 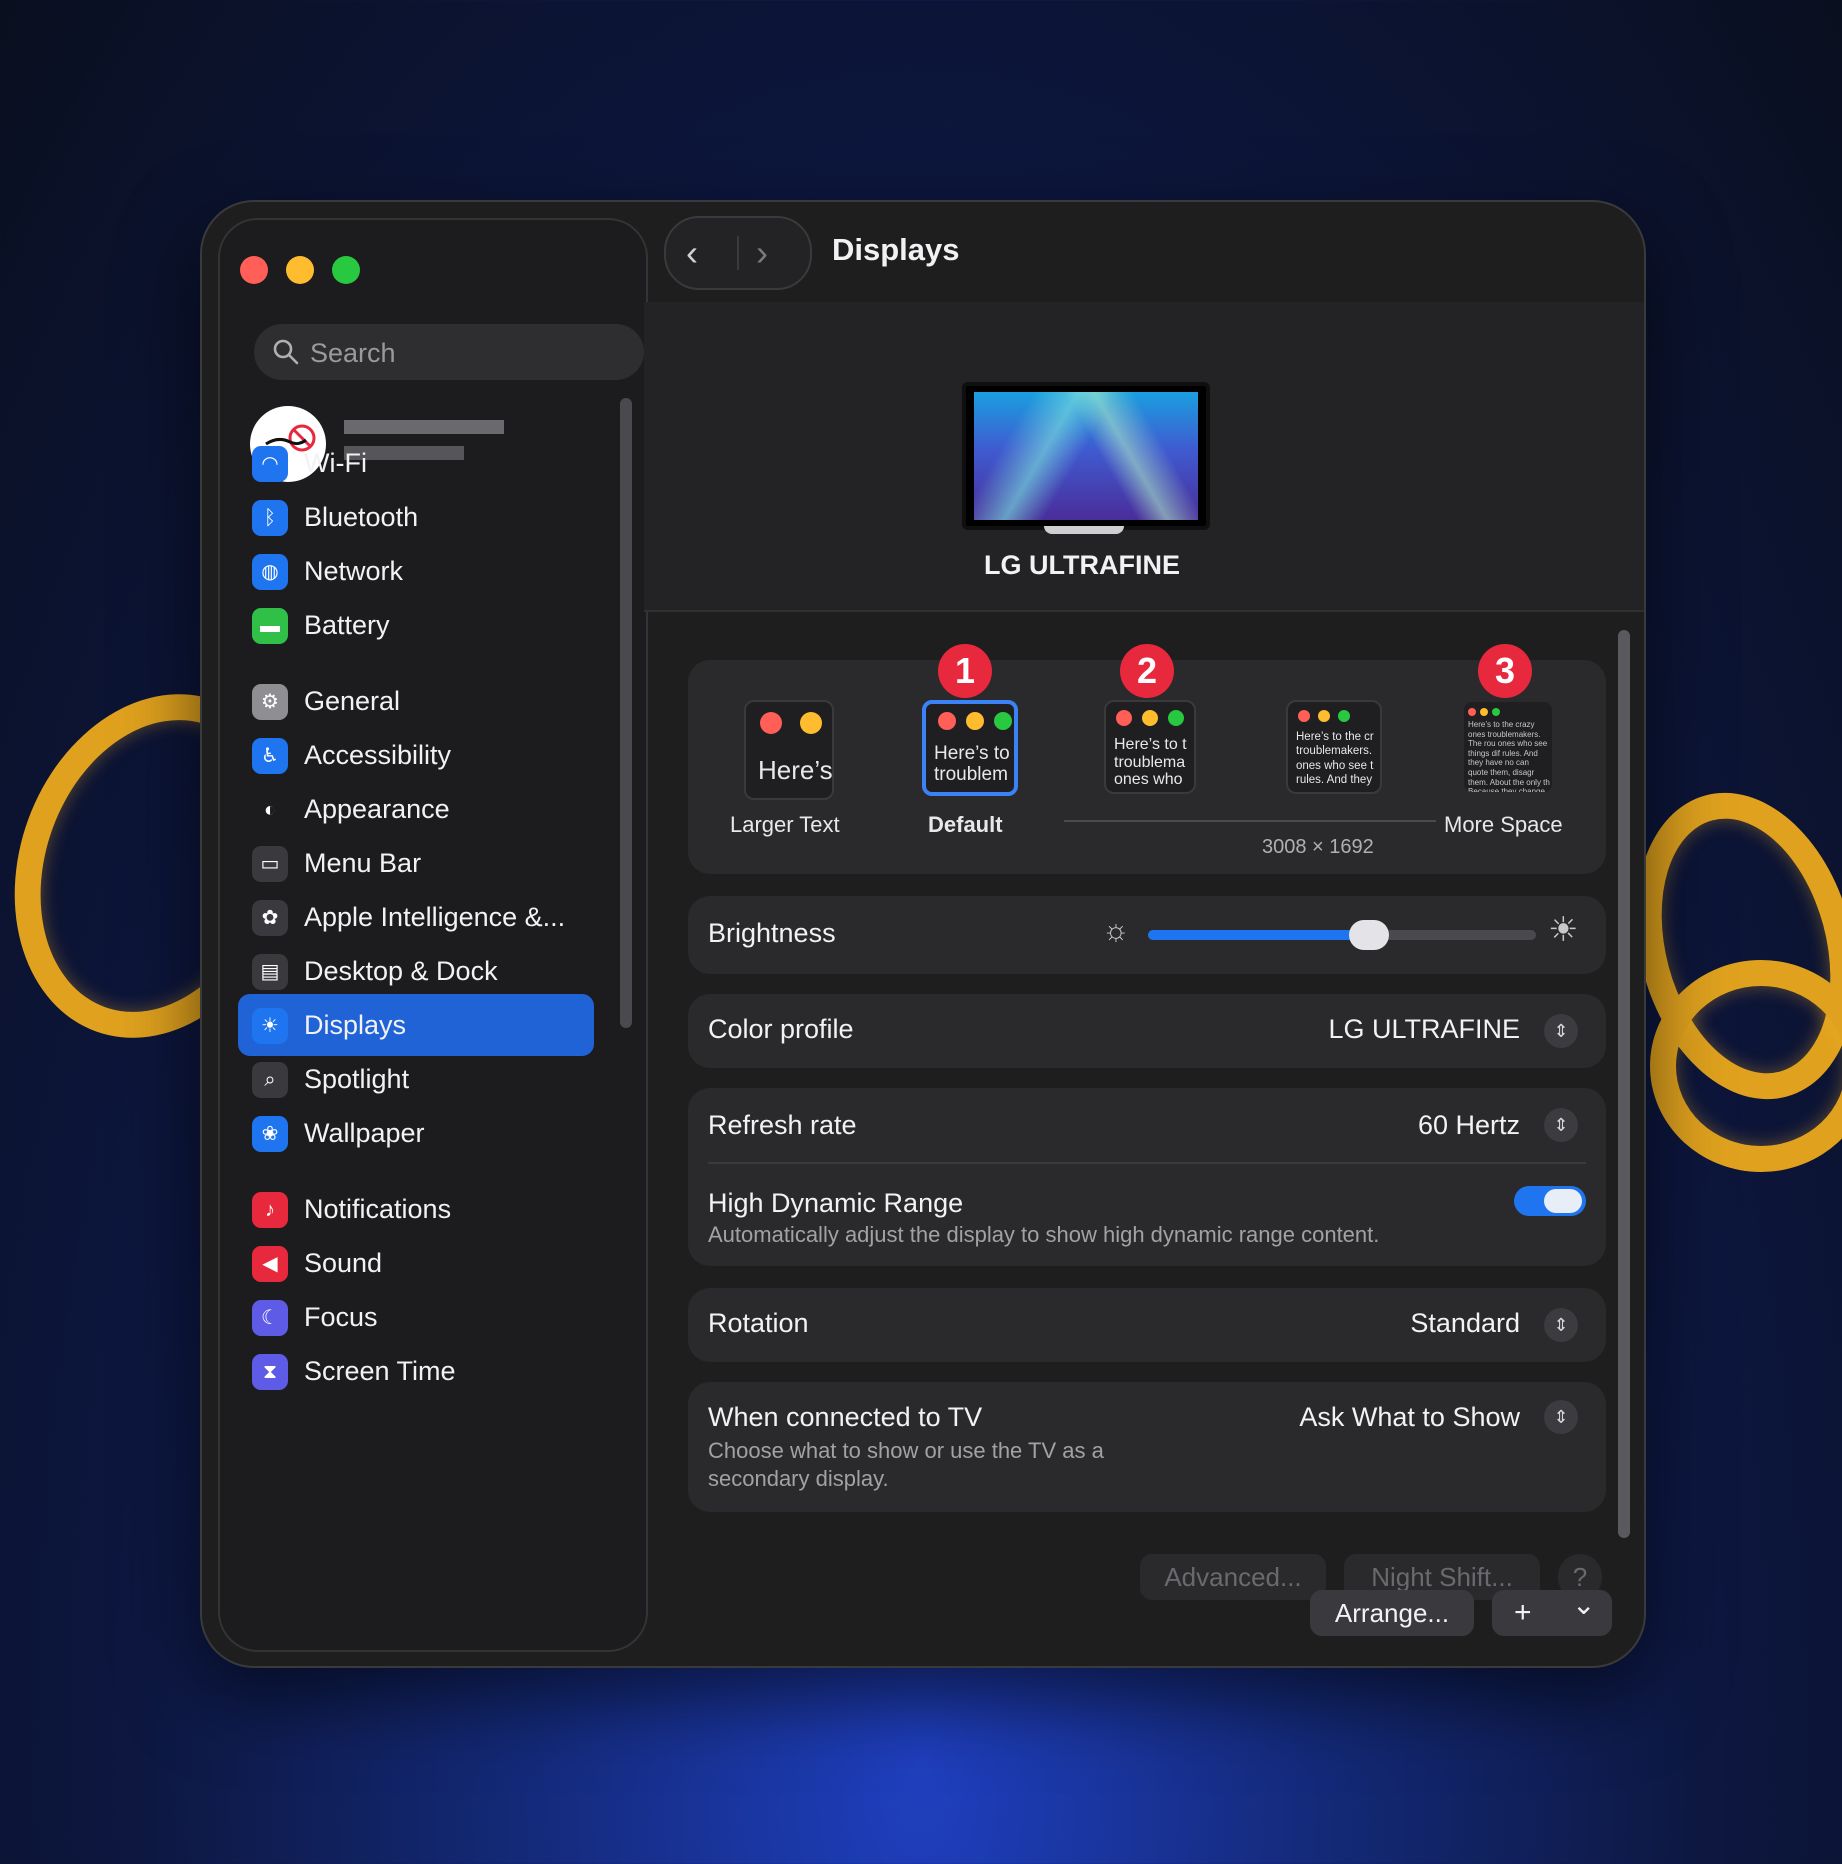 I want to click on sidebar-item-wi-fi: ◠ Wi-Fi, so click(x=416, y=463).